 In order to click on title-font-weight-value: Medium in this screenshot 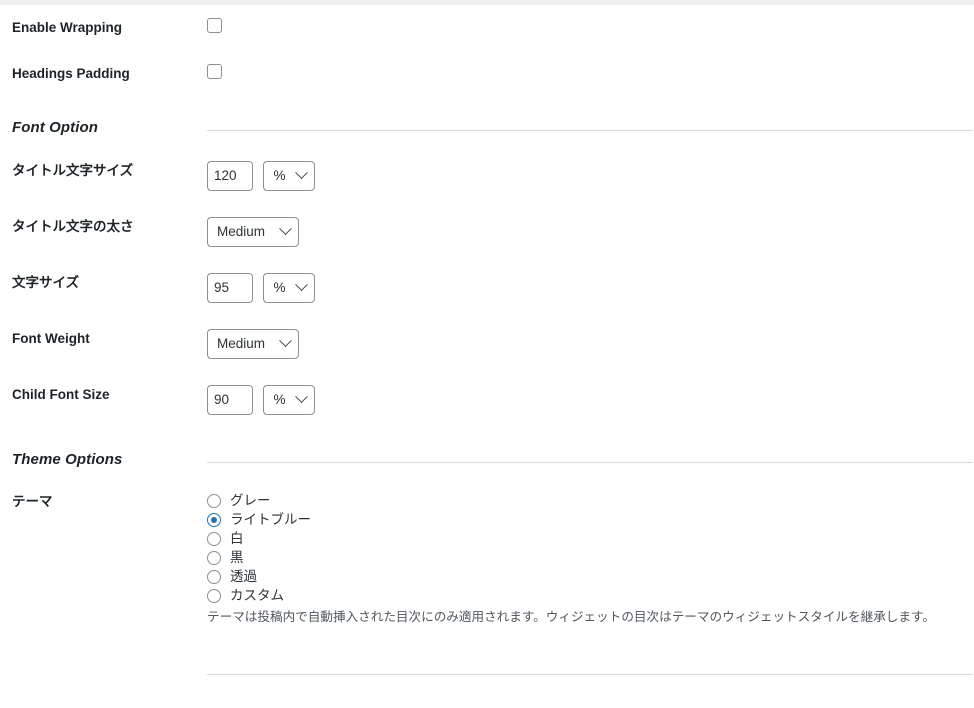, I will do `click(241, 232)`.